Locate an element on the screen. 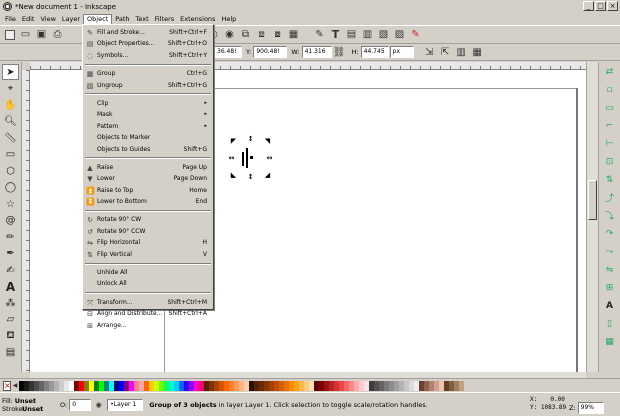 The height and width of the screenshot is (416, 620). document-properties-icon: ✎ is located at coordinates (415, 34).